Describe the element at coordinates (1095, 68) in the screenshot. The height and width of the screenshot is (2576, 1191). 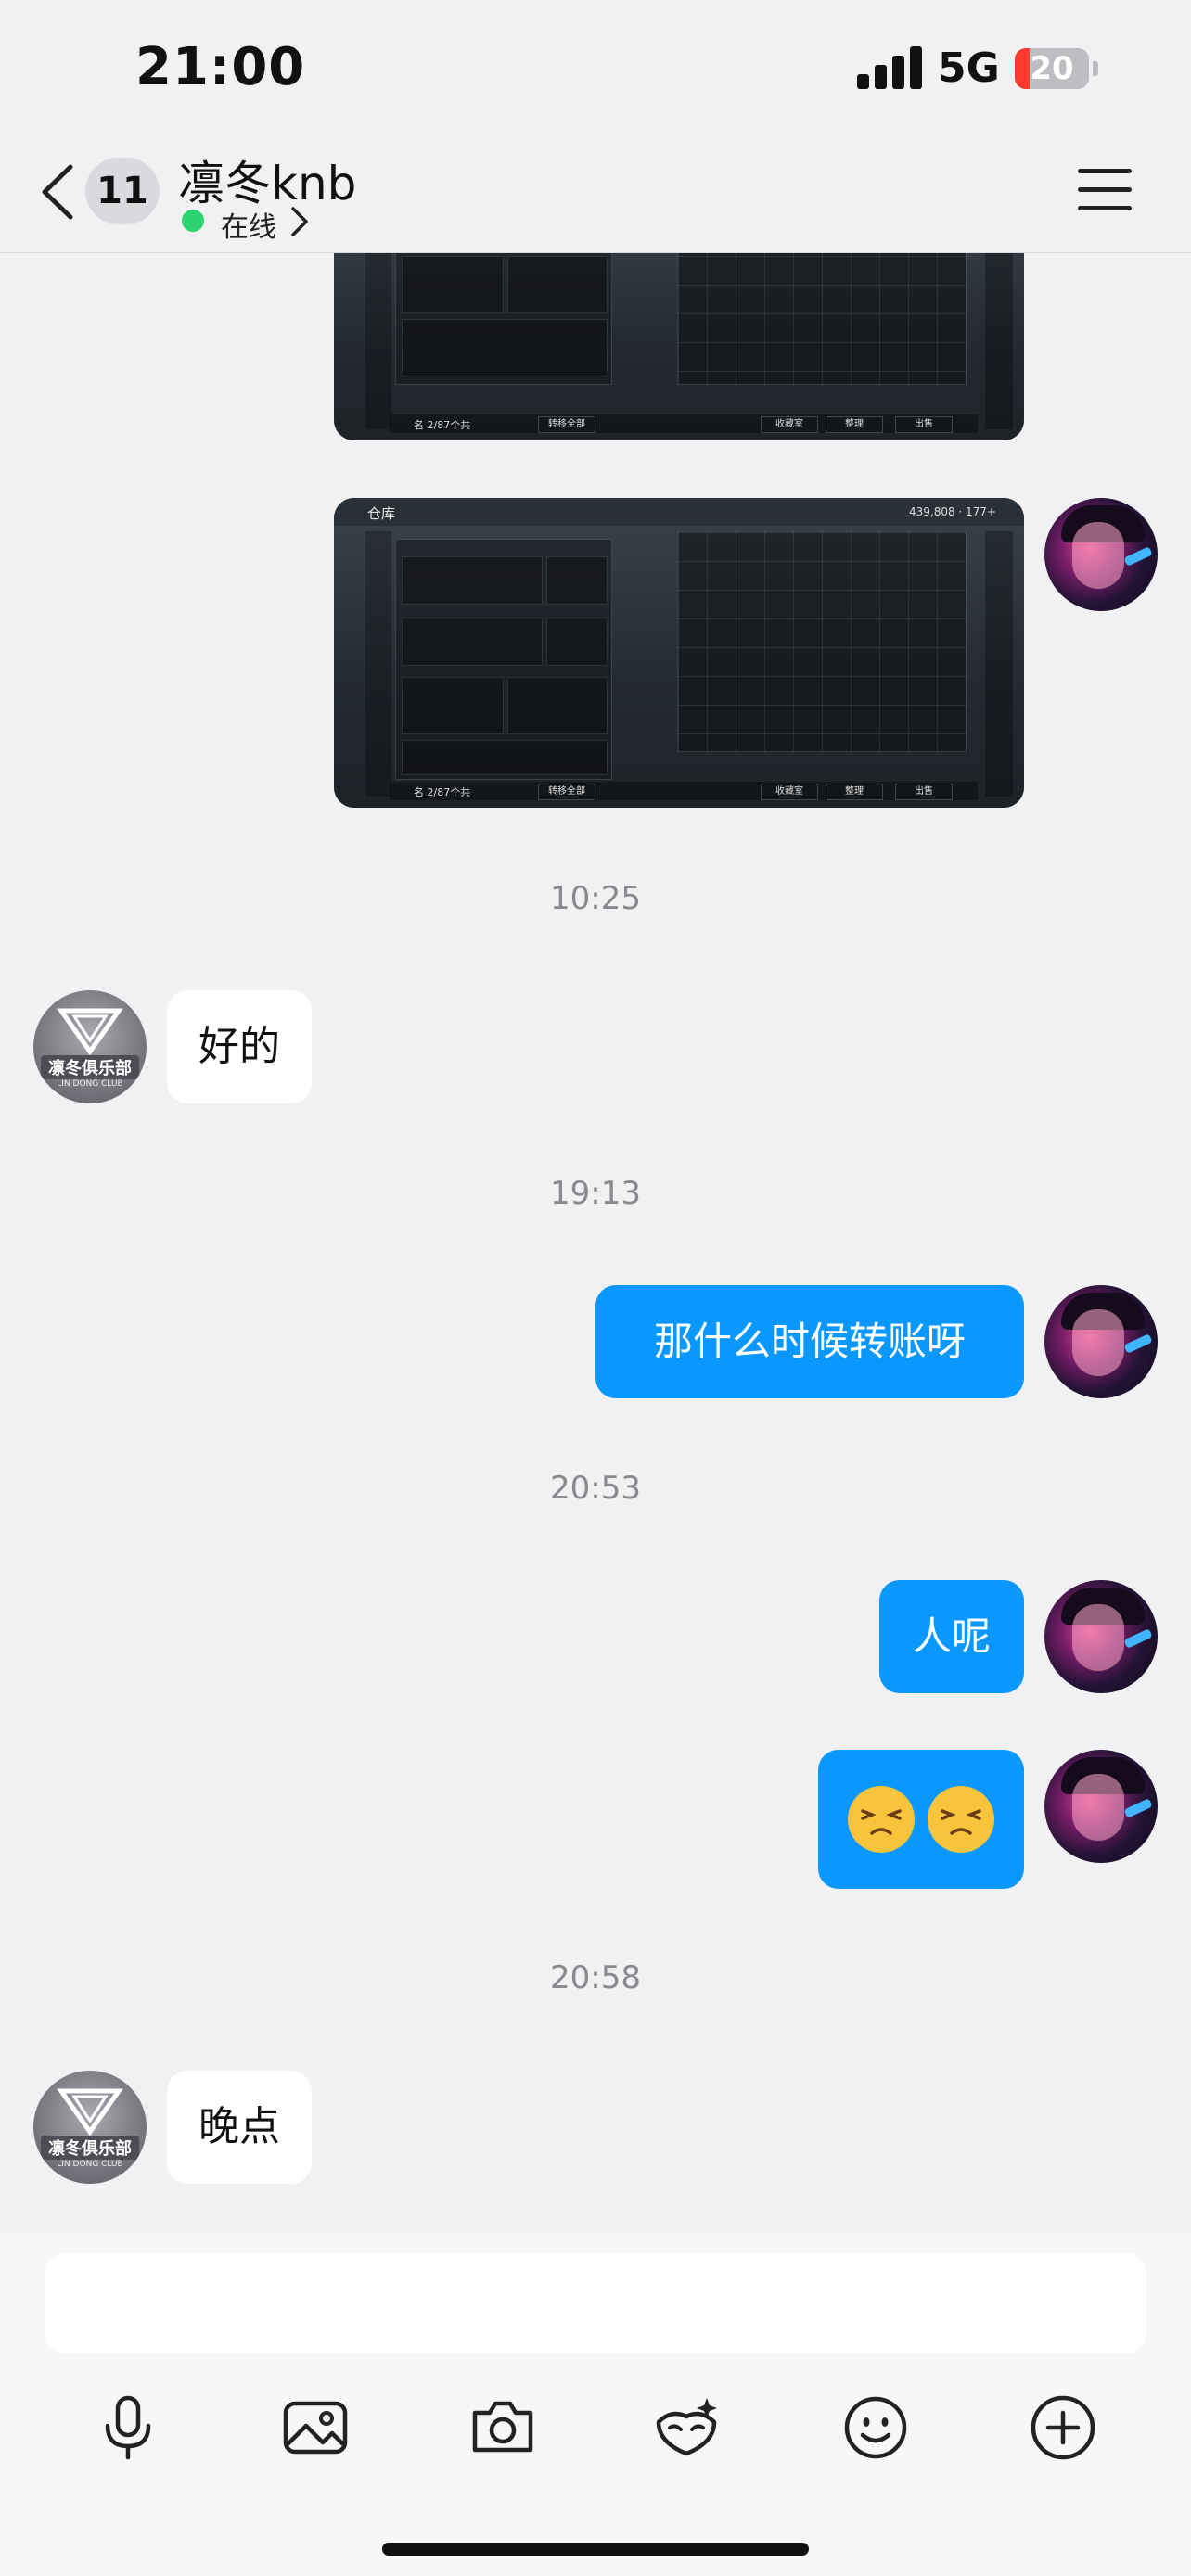
I see `battery-tip` at that location.